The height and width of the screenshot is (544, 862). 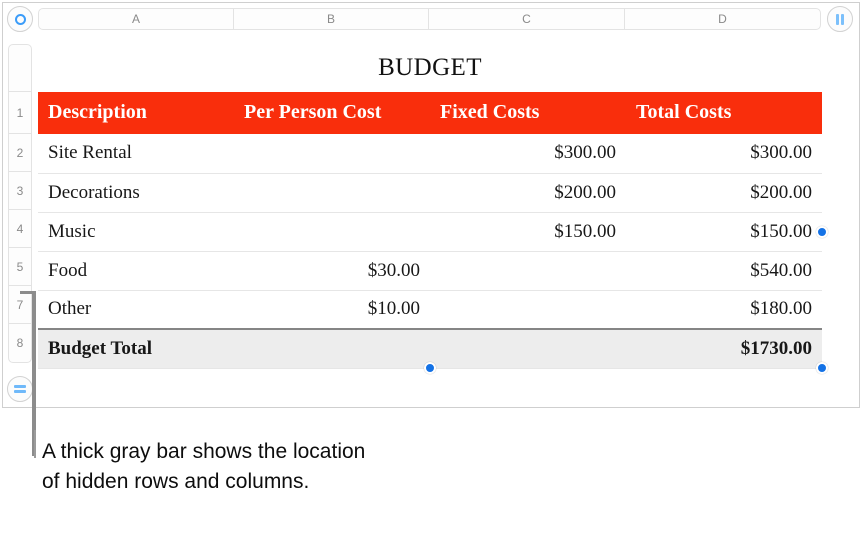 I want to click on selection-handle-corner, so click(x=822, y=368).